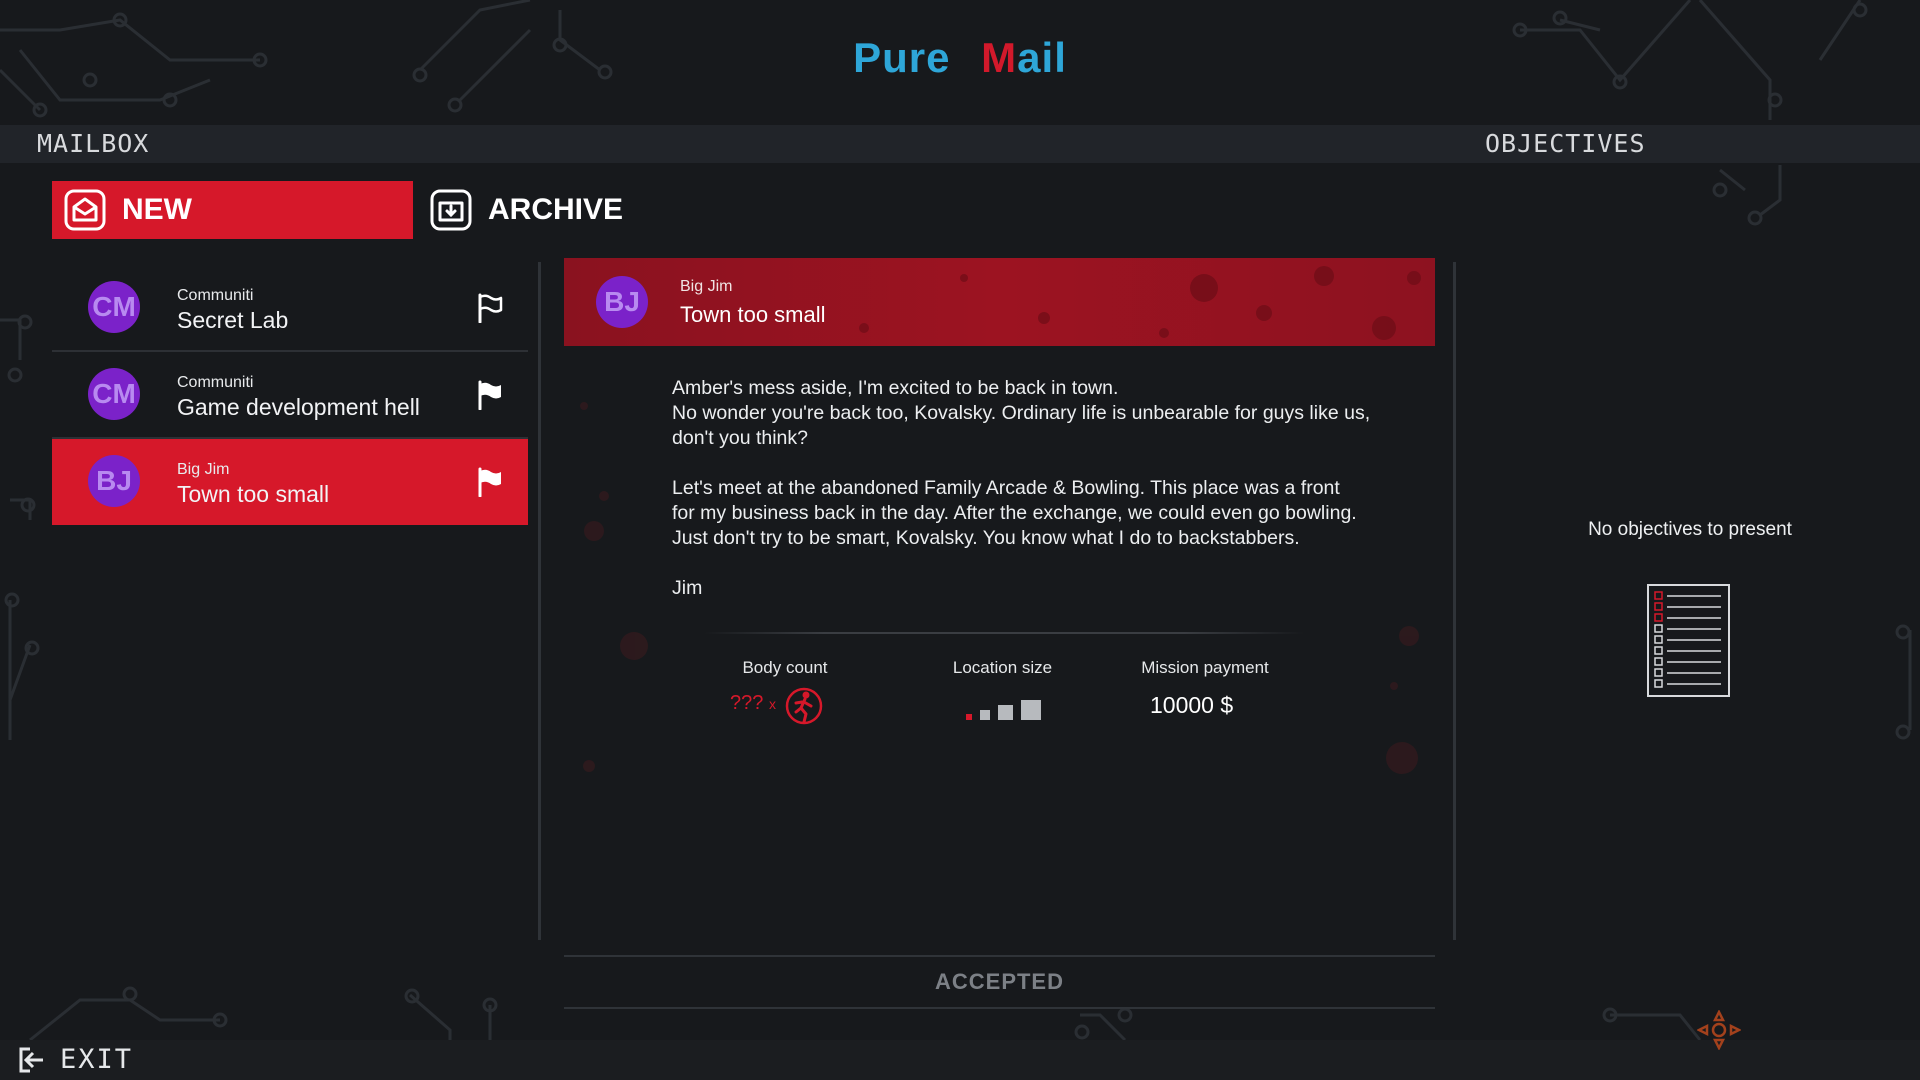 Image resolution: width=1920 pixels, height=1080 pixels. Describe the element at coordinates (902, 57) in the screenshot. I see `logo-text-pure: Pure` at that location.